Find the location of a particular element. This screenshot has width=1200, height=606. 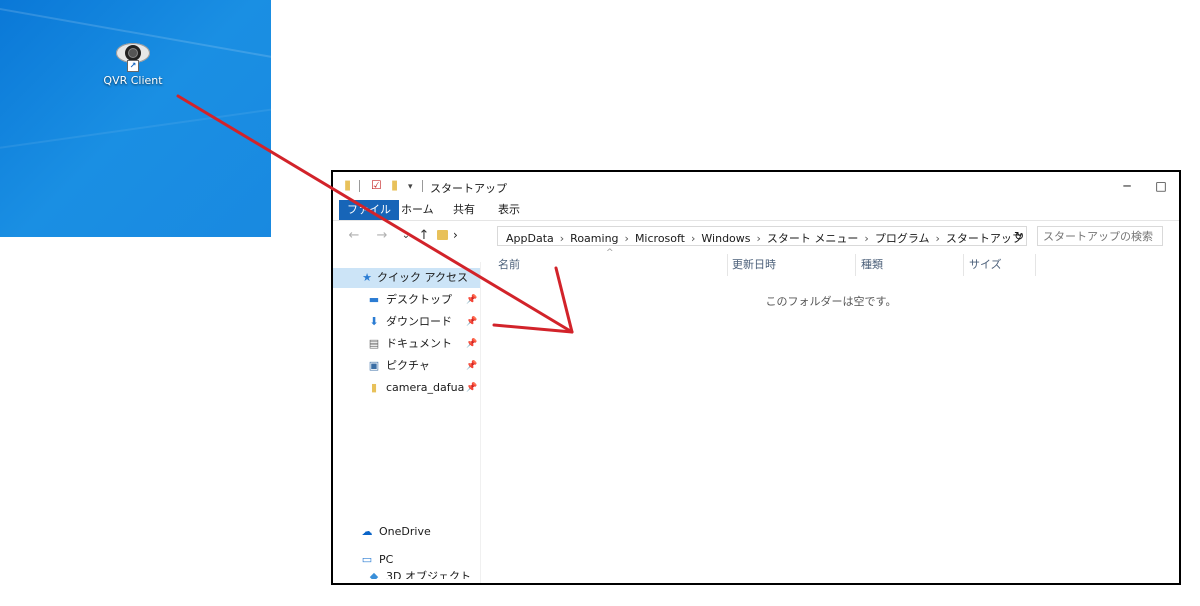

sidebar-item-pictures: ▣ ピクチャ 📌 is located at coordinates (406, 366).